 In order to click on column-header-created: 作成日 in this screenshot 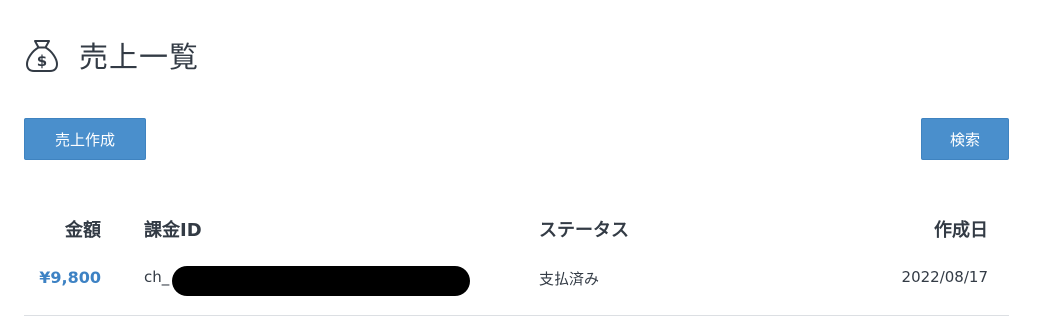, I will do `click(961, 229)`.